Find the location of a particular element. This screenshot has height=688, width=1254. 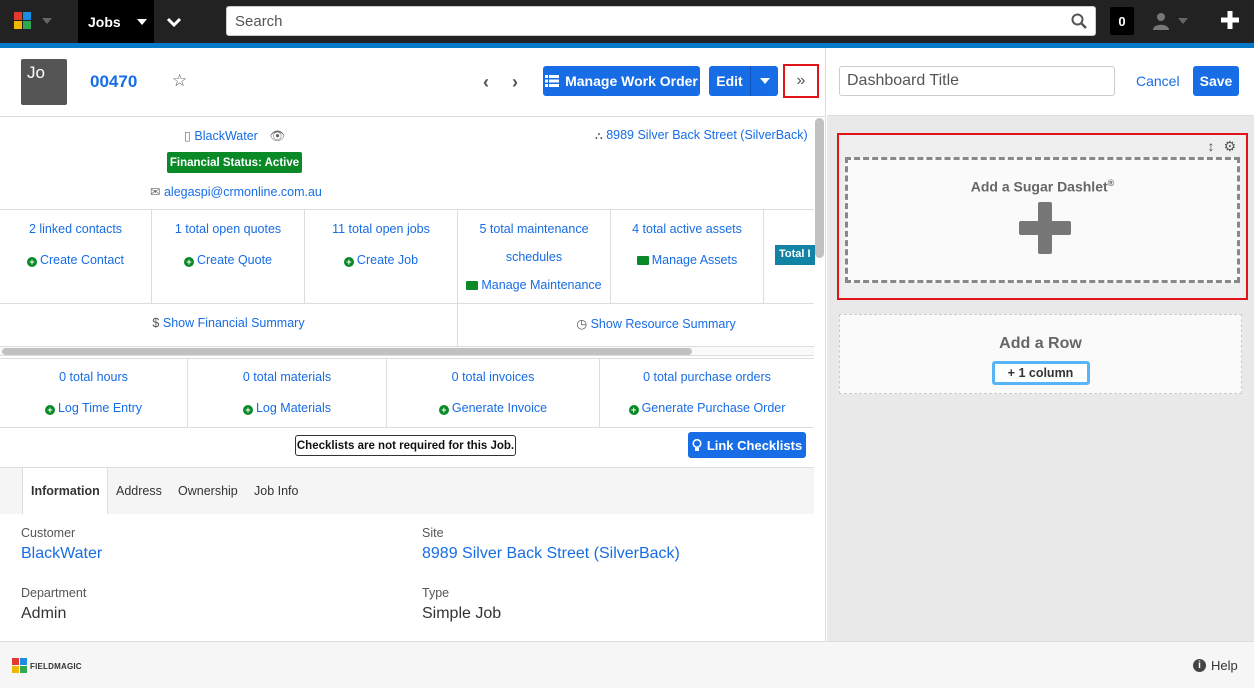

global-search is located at coordinates (661, 21).